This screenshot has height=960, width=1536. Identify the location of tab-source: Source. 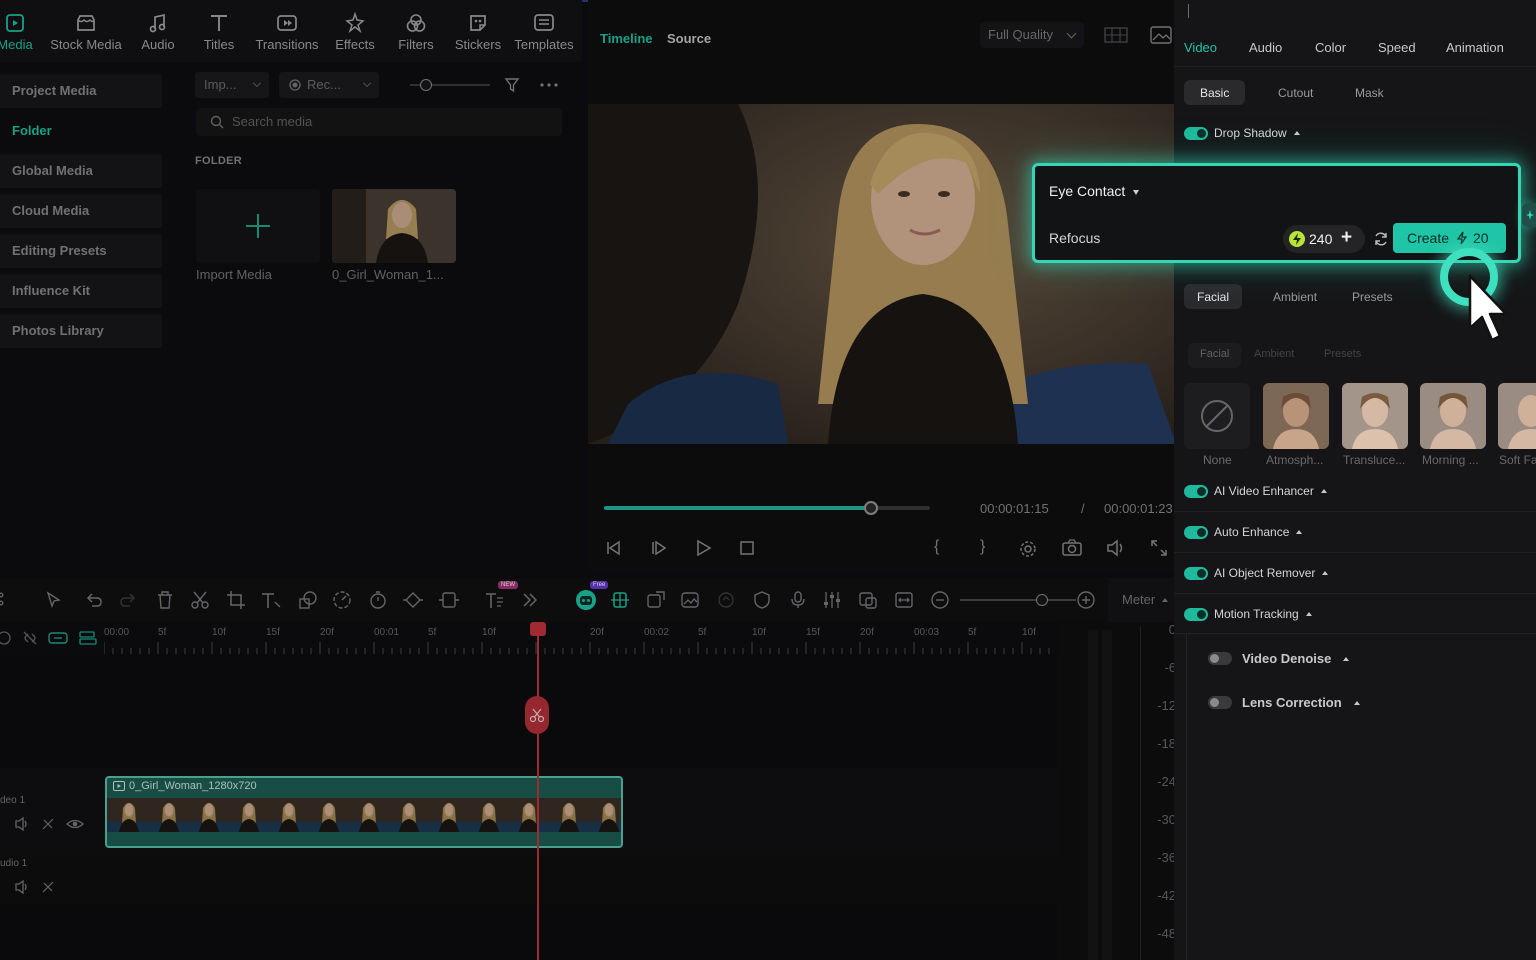
(689, 38).